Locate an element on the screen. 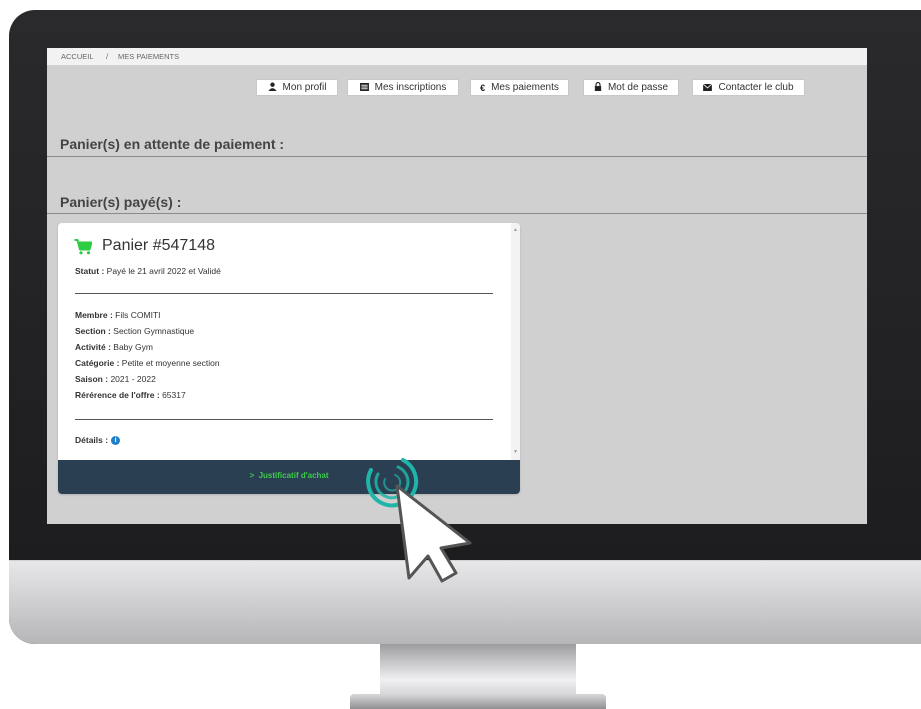 This screenshot has height=709, width=921. nav-button-mes-paiements: € Mes paiements is located at coordinates (519, 87).